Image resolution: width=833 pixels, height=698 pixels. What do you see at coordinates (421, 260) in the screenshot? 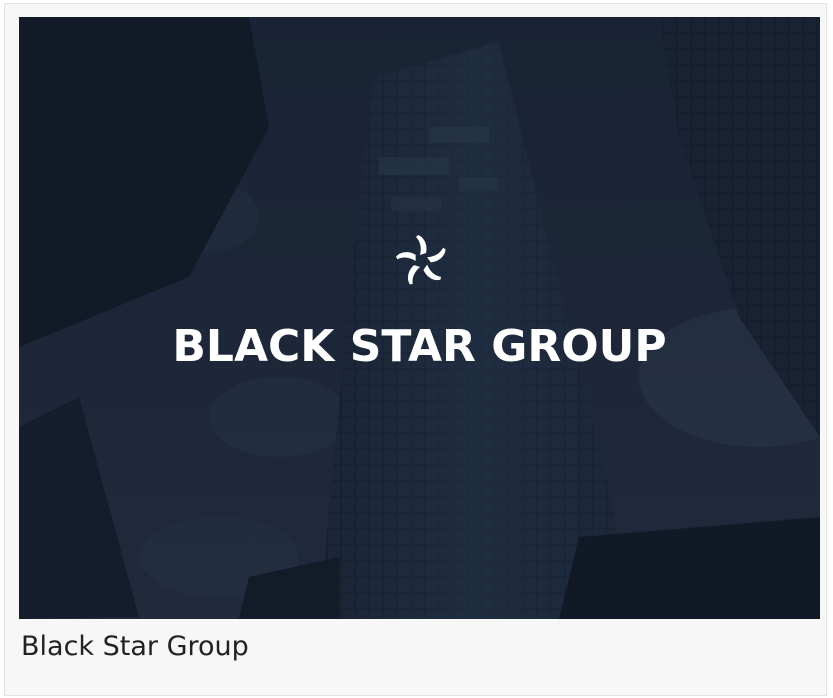
I see `pinwheel-star-icon` at bounding box center [421, 260].